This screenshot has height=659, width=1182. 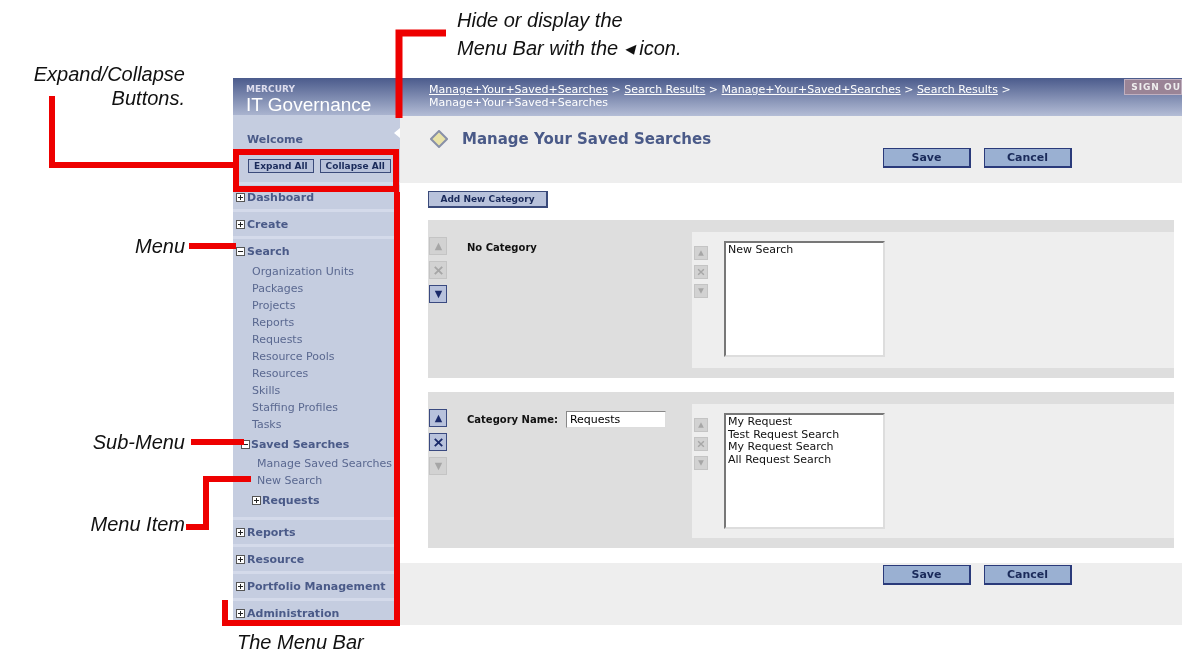 I want to click on list-option: New Search, so click(x=761, y=250).